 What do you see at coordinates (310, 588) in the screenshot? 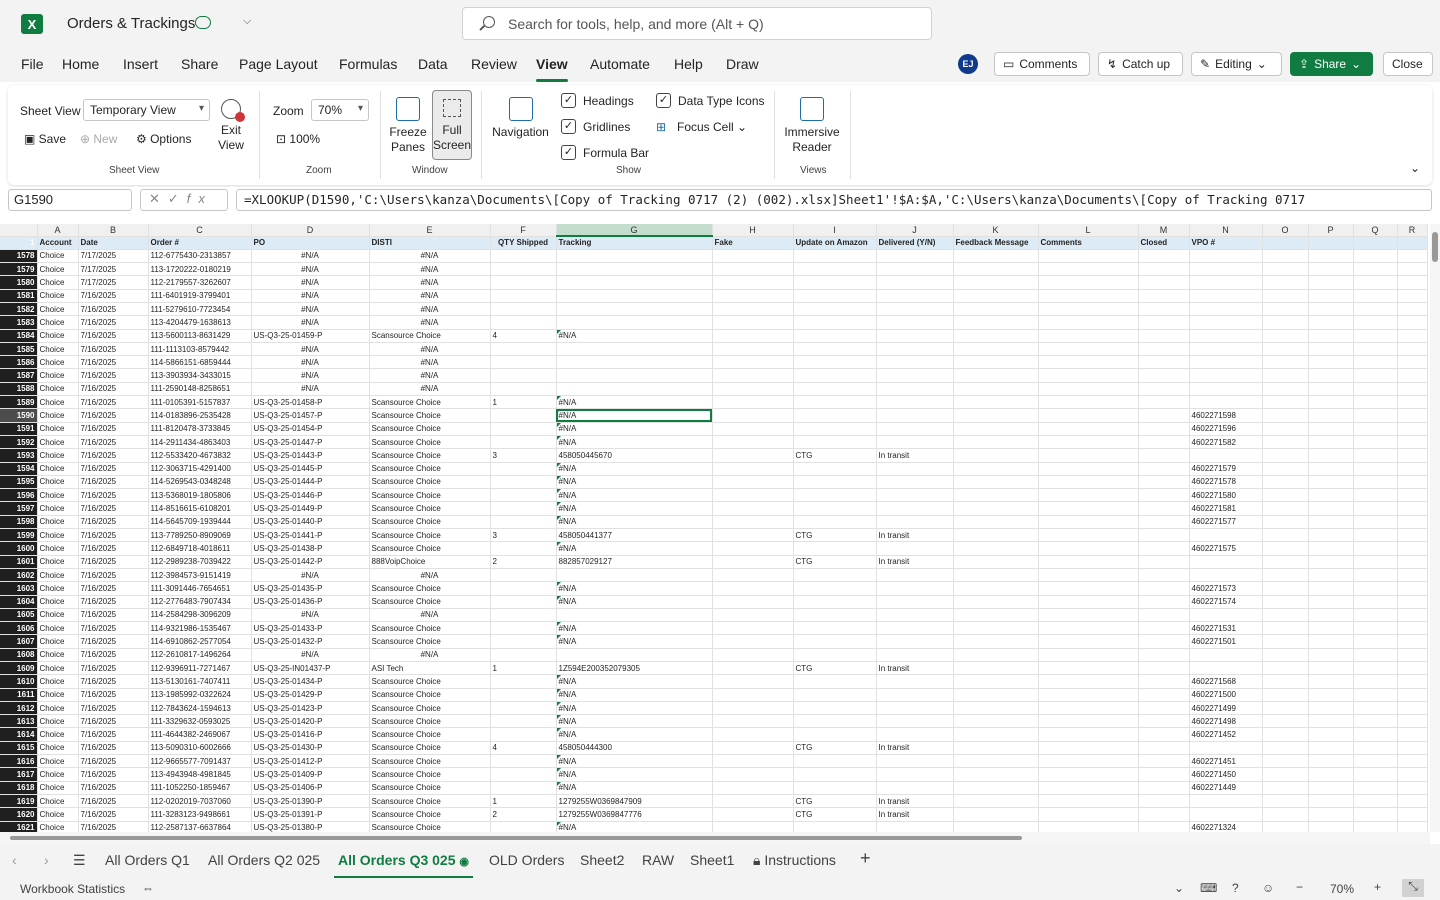
I see `table-cell: US-Q3-25-01435-P` at bounding box center [310, 588].